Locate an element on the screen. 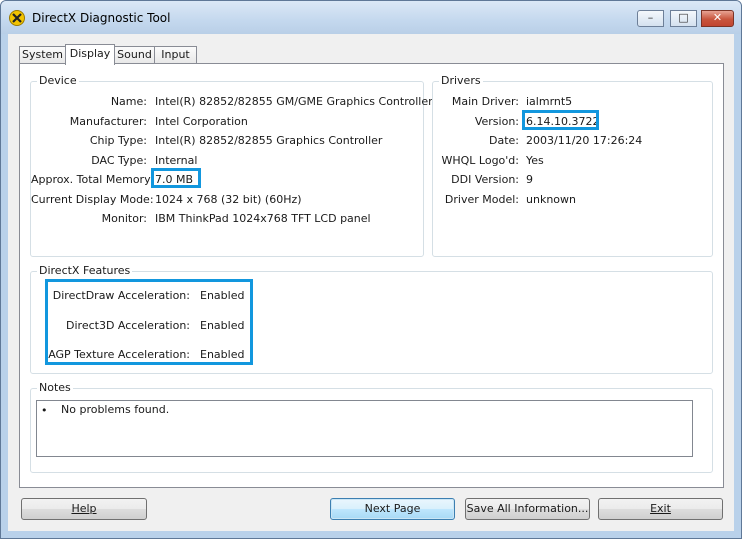 Image resolution: width=742 pixels, height=539 pixels. monitor-value: IBM ThinkPad 1024x768 TFT LCD panel is located at coordinates (263, 218).